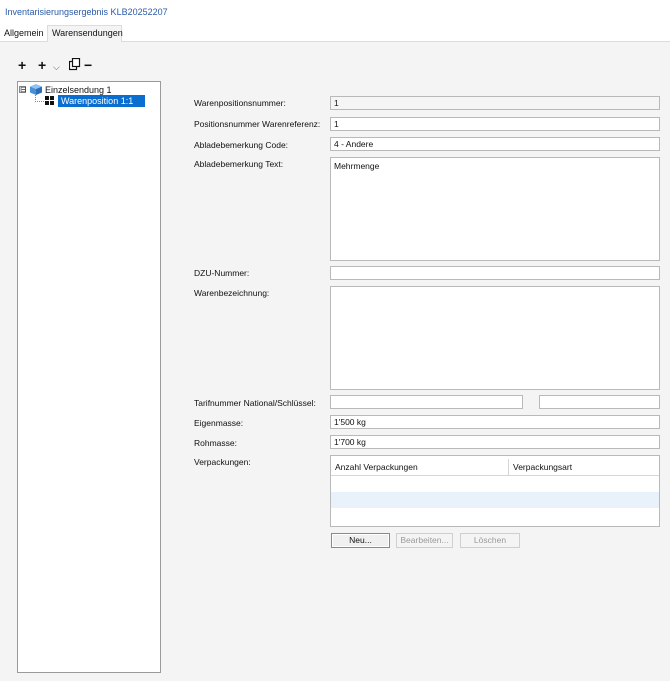 This screenshot has height=681, width=670. I want to click on window-title: Inventarisierungsergebnis KLB20252207, so click(86, 12).